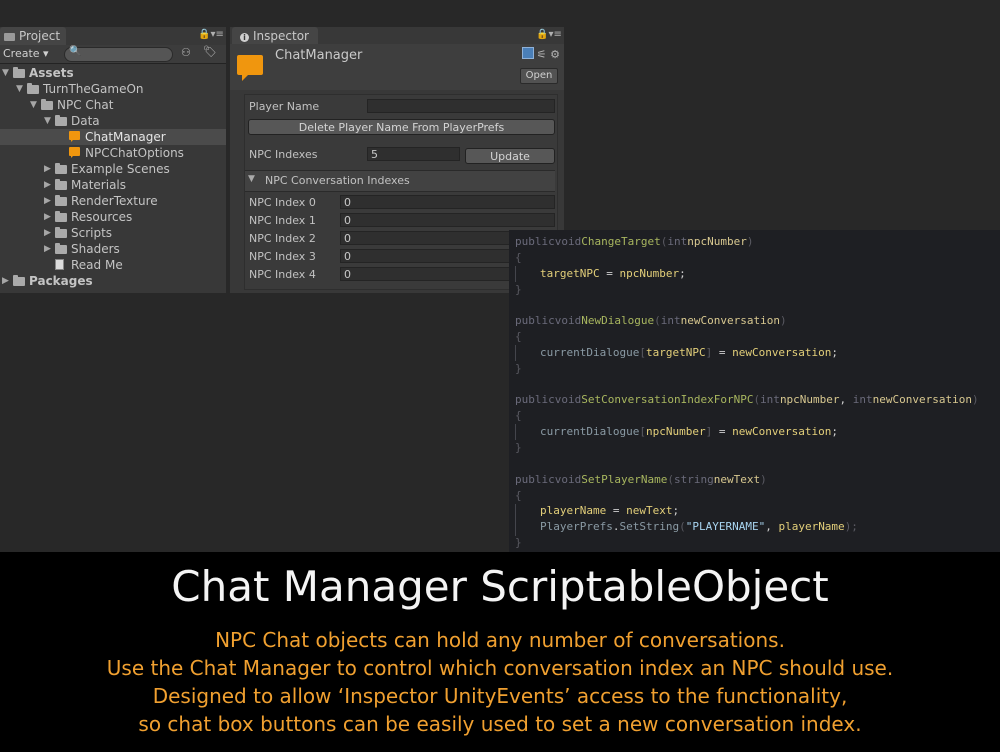 This screenshot has width=1000, height=752. I want to click on npc-index-label: NPC Index 0, so click(282, 202).